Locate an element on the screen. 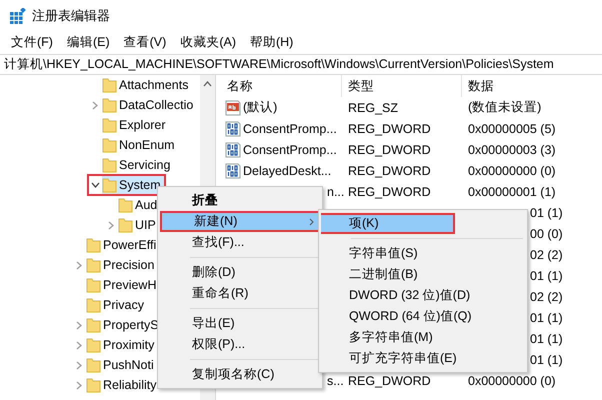 This screenshot has width=602, height=400. tree-item: Attachments is located at coordinates (140, 85).